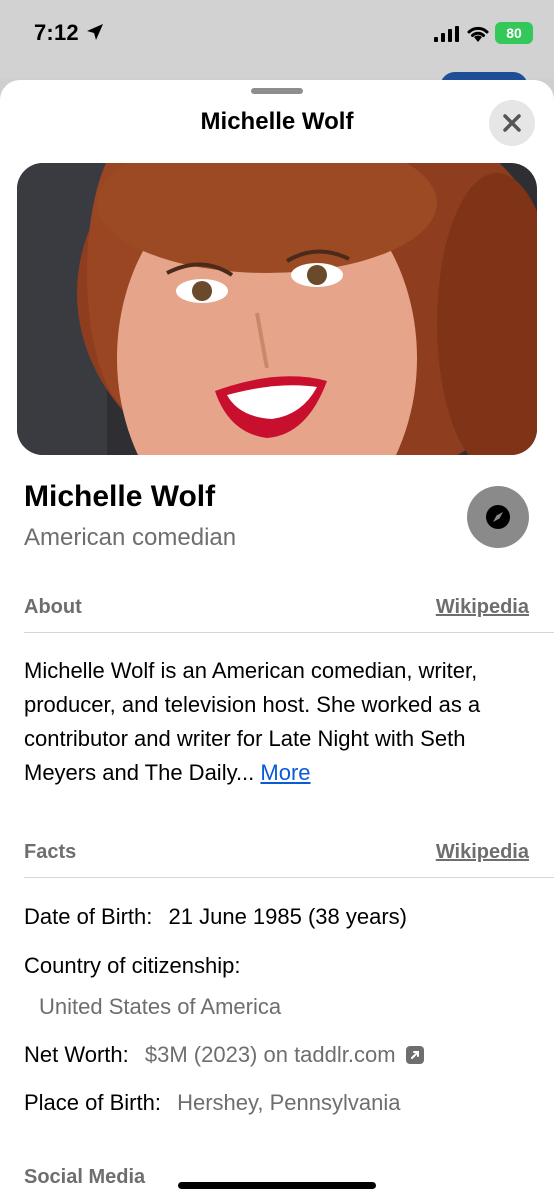 This screenshot has height=1200, width=554. I want to click on explore-button, so click(498, 517).